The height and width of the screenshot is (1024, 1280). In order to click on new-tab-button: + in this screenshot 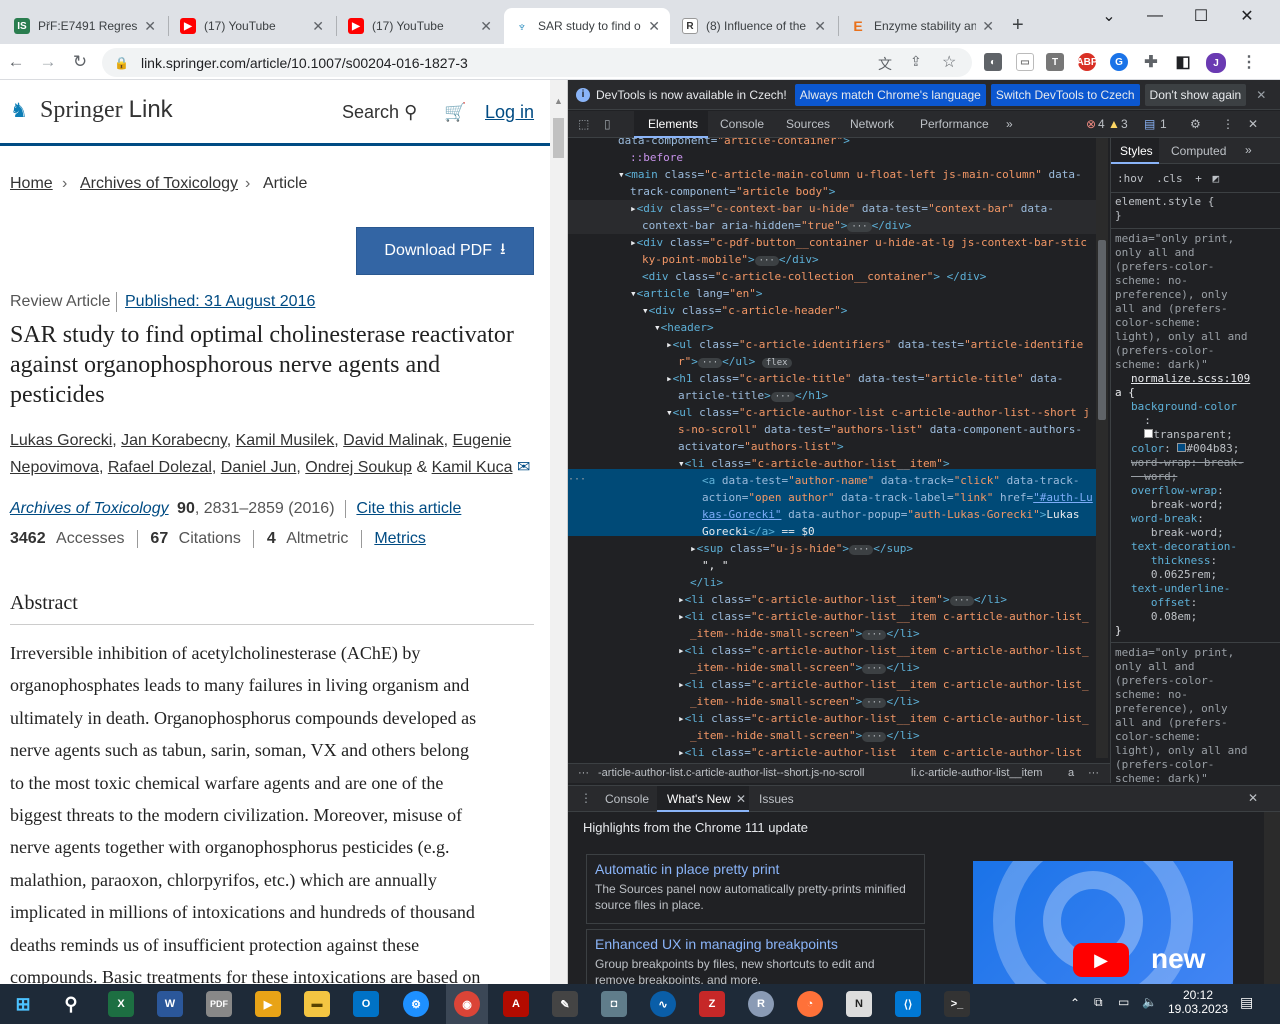, I will do `click(1018, 25)`.